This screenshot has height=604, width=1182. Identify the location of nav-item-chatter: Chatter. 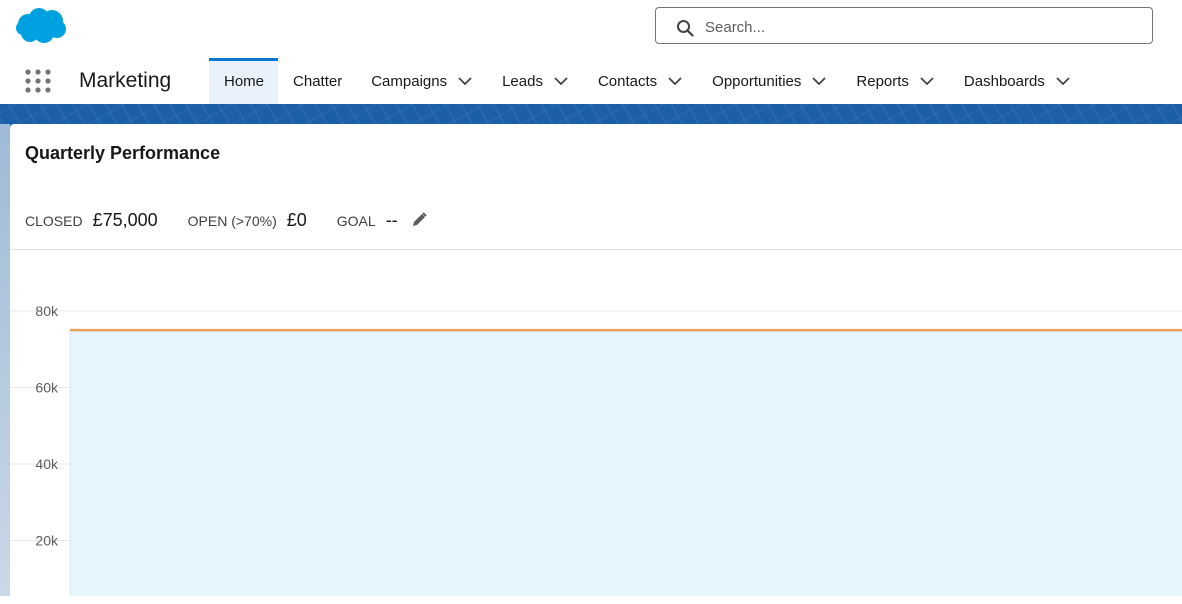
(317, 81).